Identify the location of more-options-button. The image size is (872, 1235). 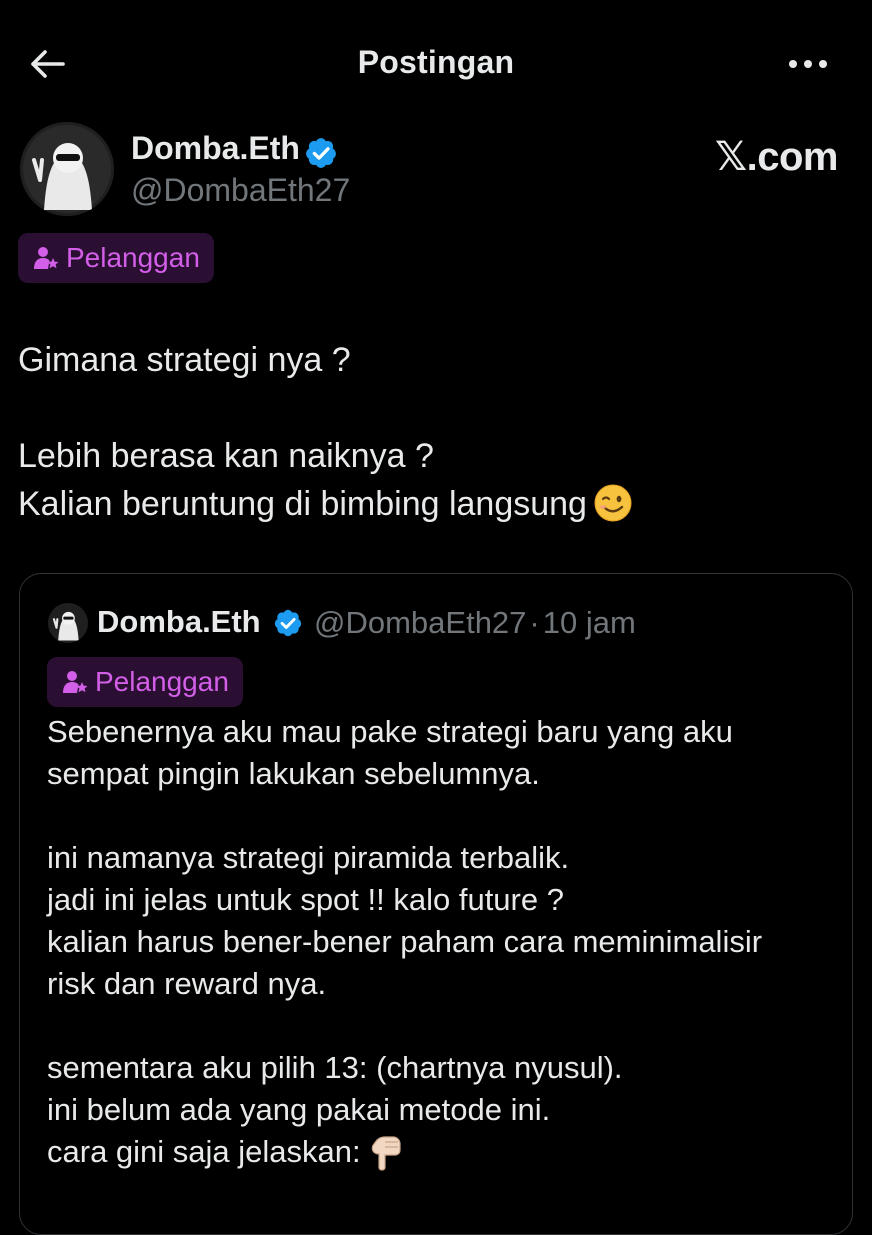
(808, 64).